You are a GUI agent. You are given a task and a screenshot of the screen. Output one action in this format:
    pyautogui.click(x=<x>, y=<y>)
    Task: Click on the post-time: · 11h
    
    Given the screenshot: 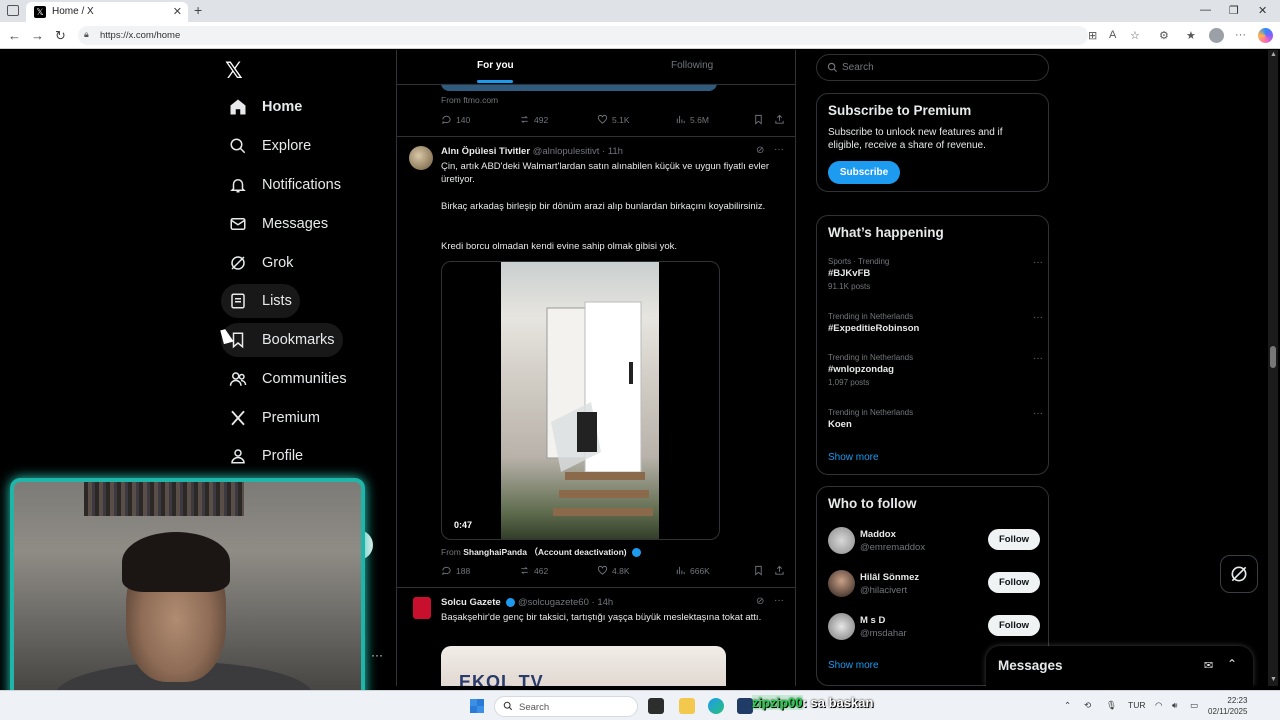 What is the action you would take?
    pyautogui.click(x=612, y=151)
    